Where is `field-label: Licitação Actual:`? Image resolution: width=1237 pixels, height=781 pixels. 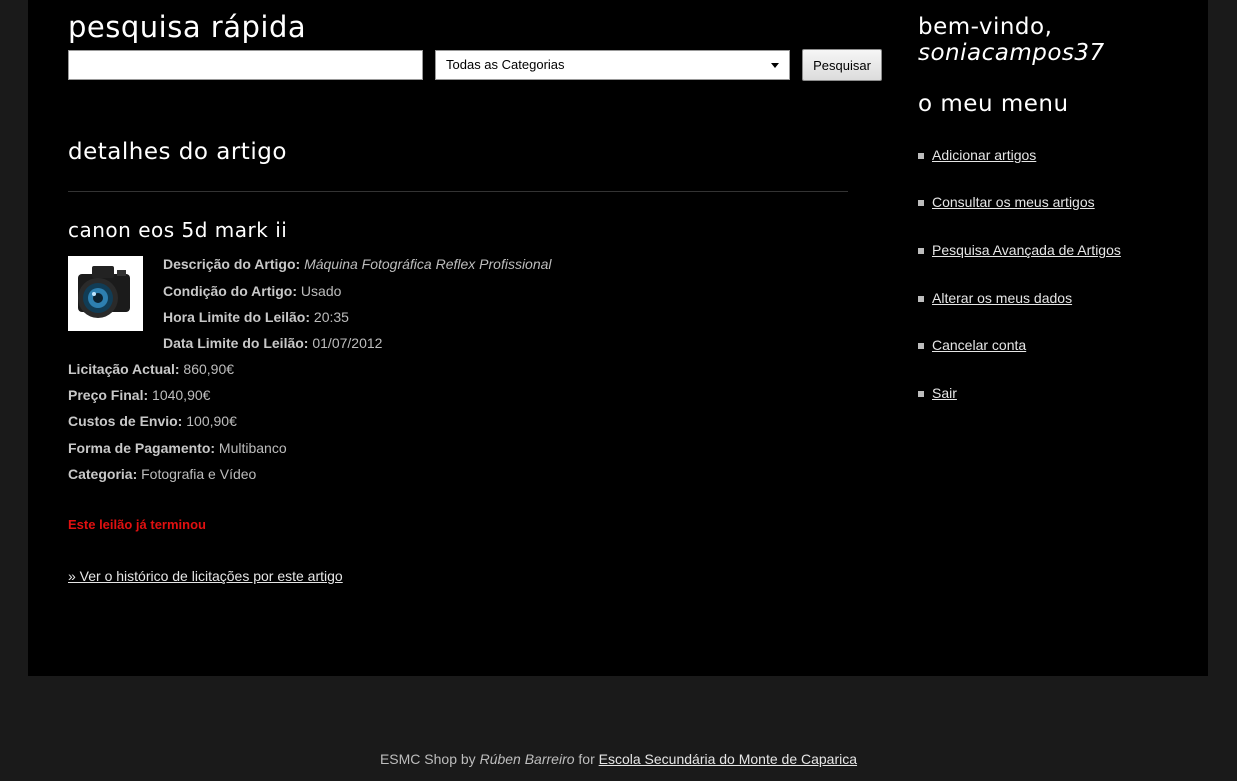 field-label: Licitação Actual: is located at coordinates (124, 369).